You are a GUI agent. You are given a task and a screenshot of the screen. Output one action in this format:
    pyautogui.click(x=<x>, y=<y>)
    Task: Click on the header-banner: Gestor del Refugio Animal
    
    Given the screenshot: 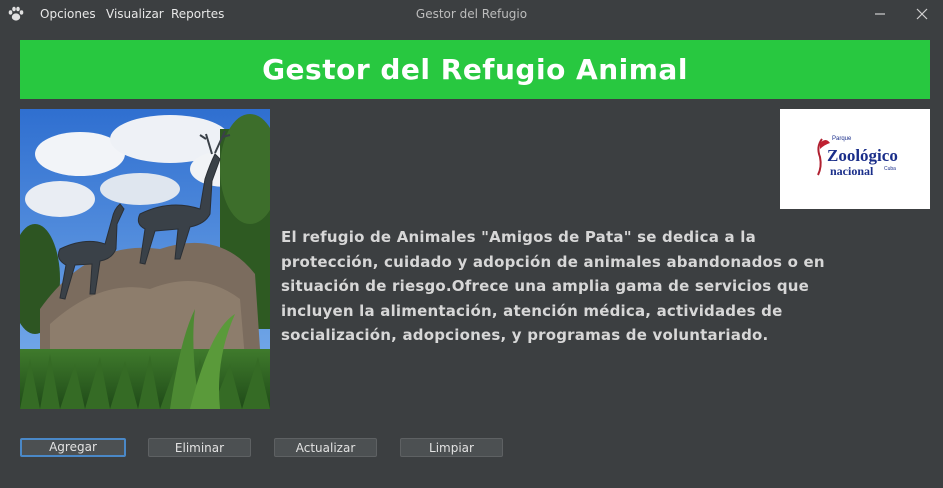 What is the action you would take?
    pyautogui.click(x=475, y=69)
    